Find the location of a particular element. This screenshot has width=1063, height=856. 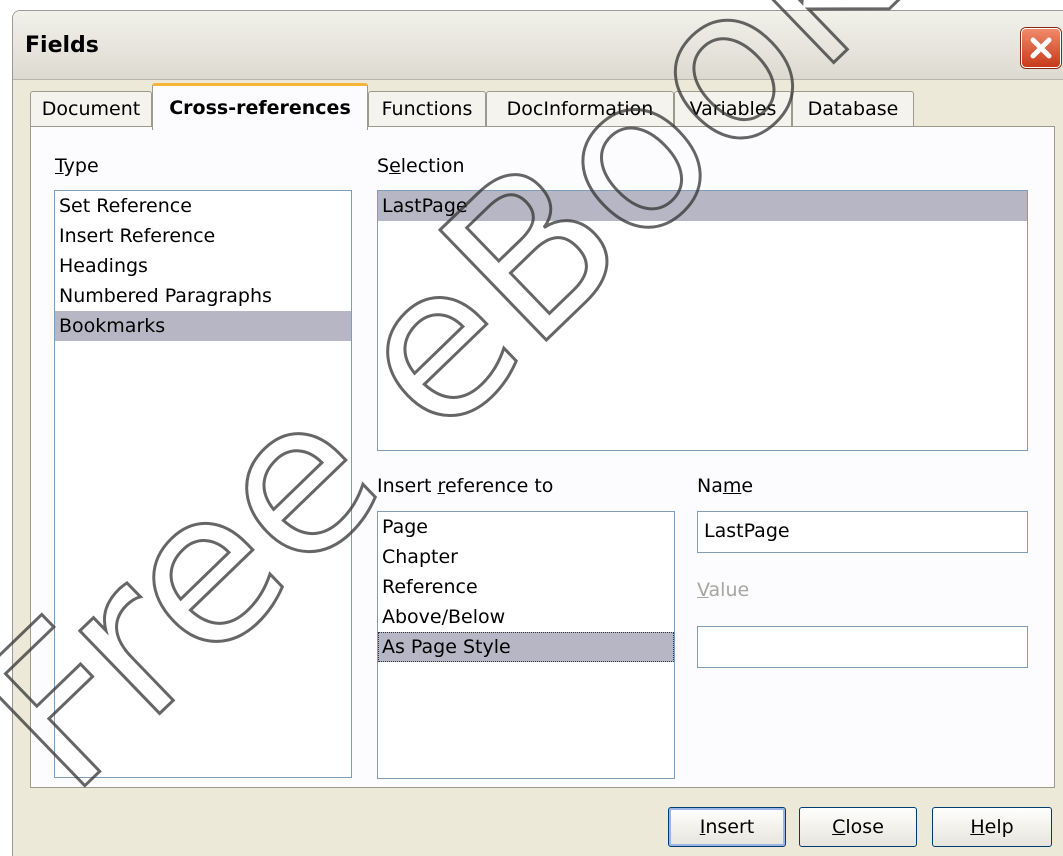

insert-reference-label: Insert reference to is located at coordinates (465, 486).